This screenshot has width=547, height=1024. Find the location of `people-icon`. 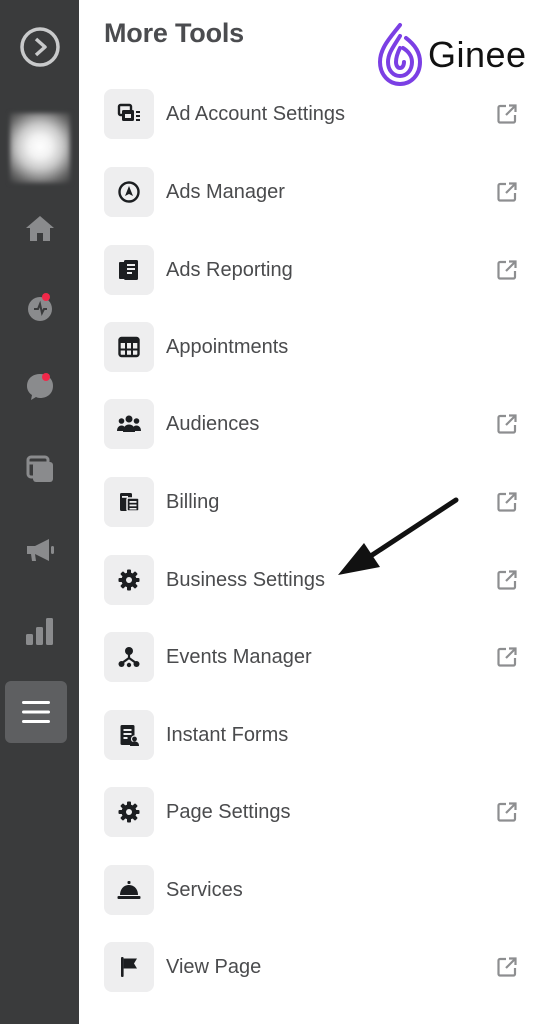

people-icon is located at coordinates (129, 423).